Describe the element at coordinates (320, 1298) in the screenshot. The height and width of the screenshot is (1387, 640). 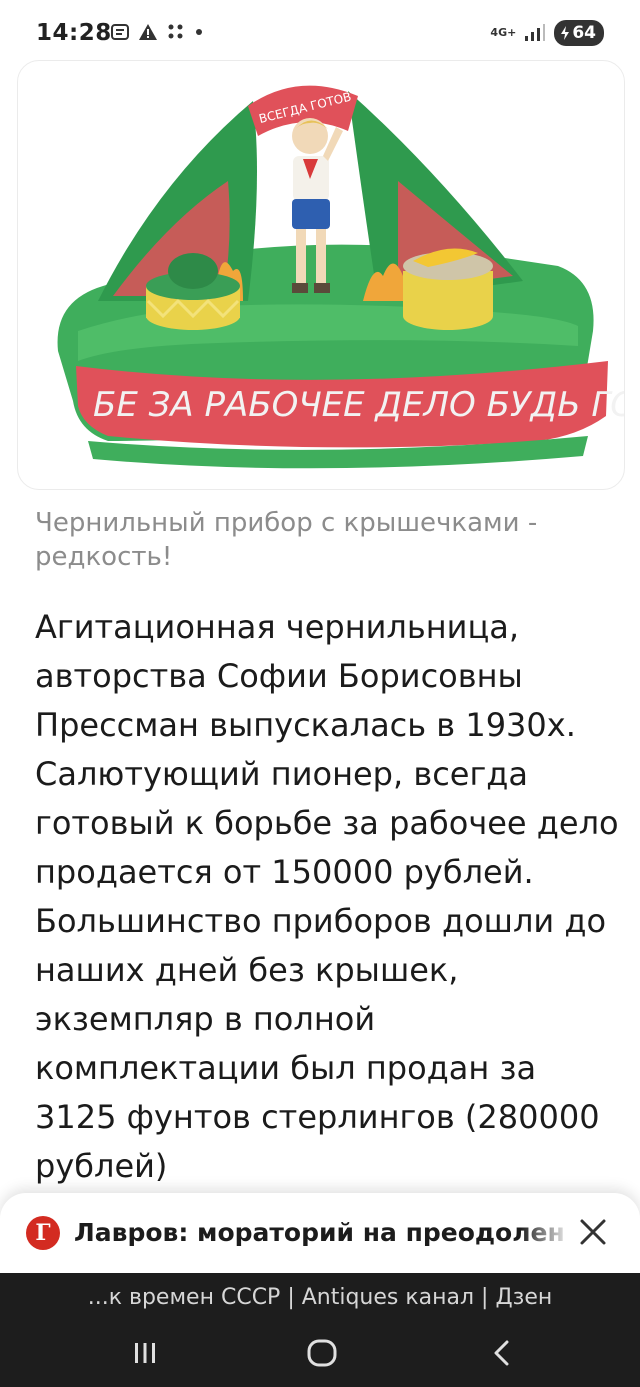
I see `page-title-bar: ...к времен СССР | Antiques канал | Дзен` at that location.